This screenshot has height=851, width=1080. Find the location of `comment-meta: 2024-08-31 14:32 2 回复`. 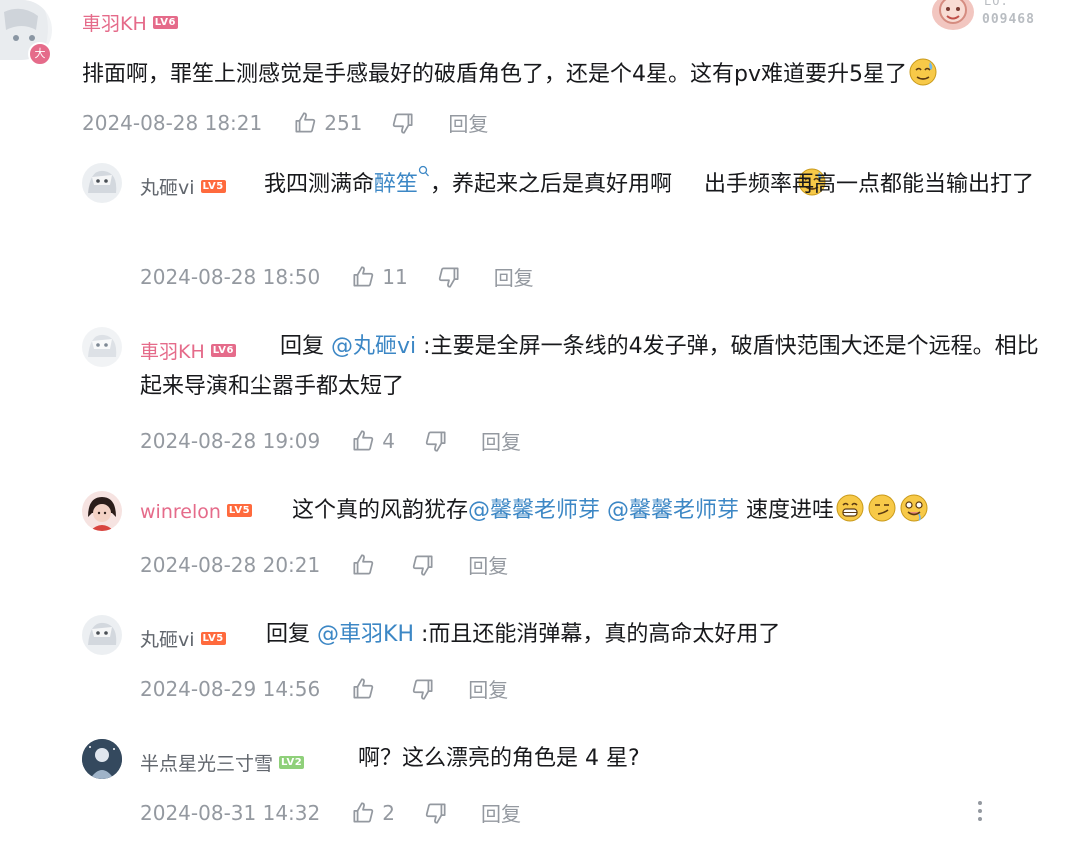

comment-meta: 2024-08-31 14:32 2 回复 is located at coordinates (330, 812).